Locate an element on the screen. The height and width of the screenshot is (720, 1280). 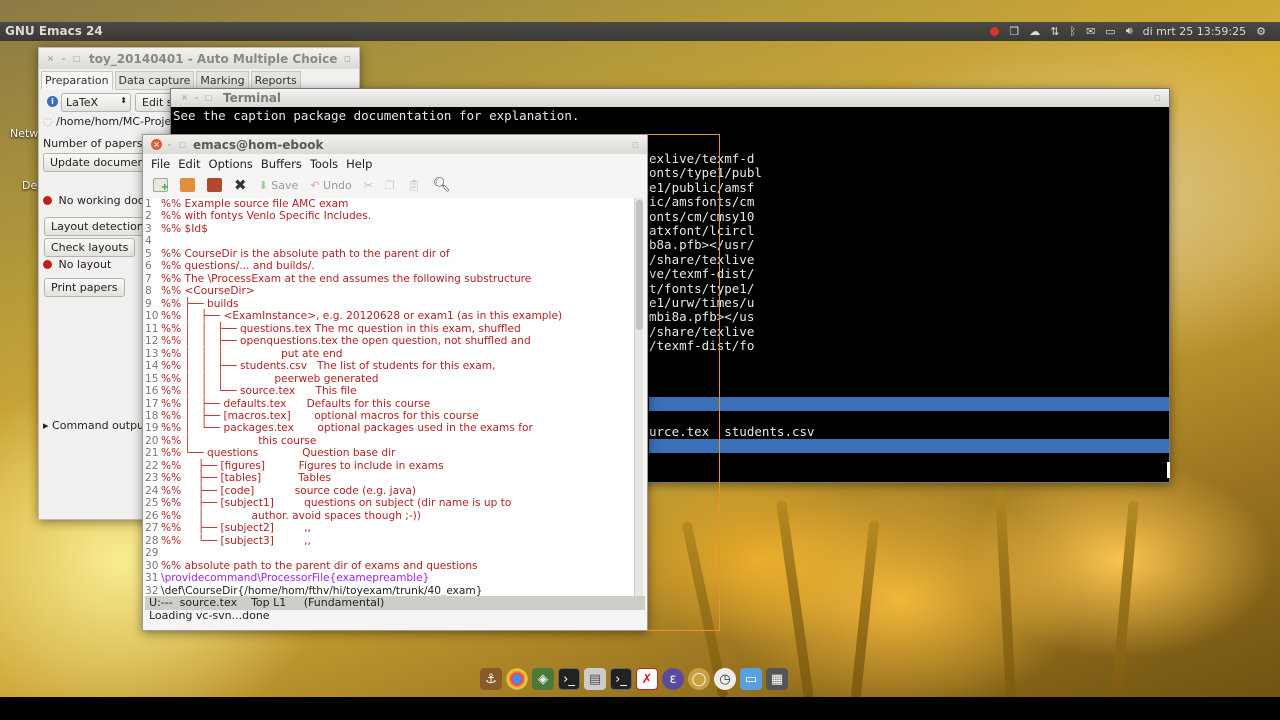
tab-preparation: Preparation is located at coordinates (77, 80).